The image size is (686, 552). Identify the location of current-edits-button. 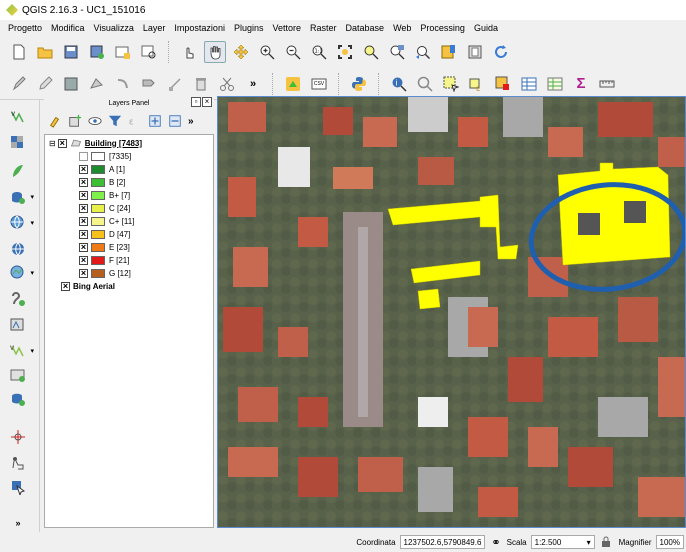
(19, 84).